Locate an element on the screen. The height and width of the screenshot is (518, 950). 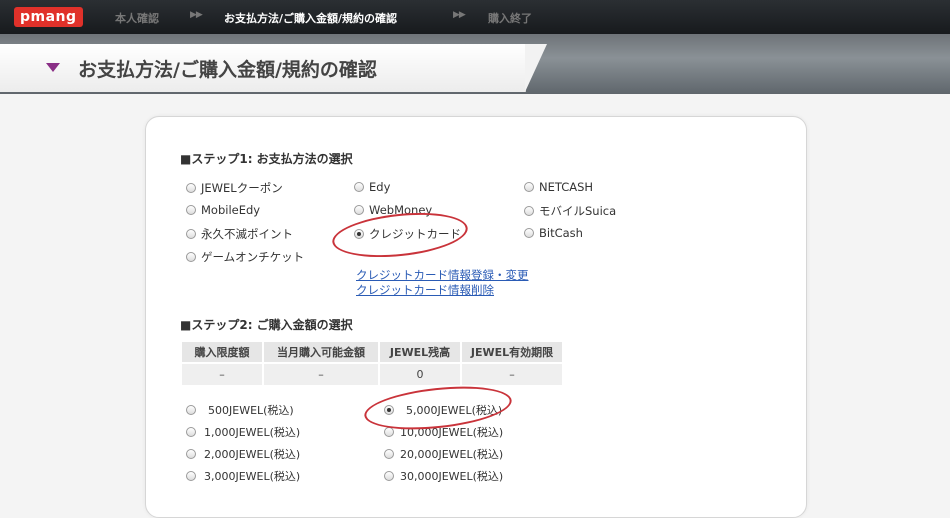
option-label: 30,000JEWEL(税込) is located at coordinates (452, 476).